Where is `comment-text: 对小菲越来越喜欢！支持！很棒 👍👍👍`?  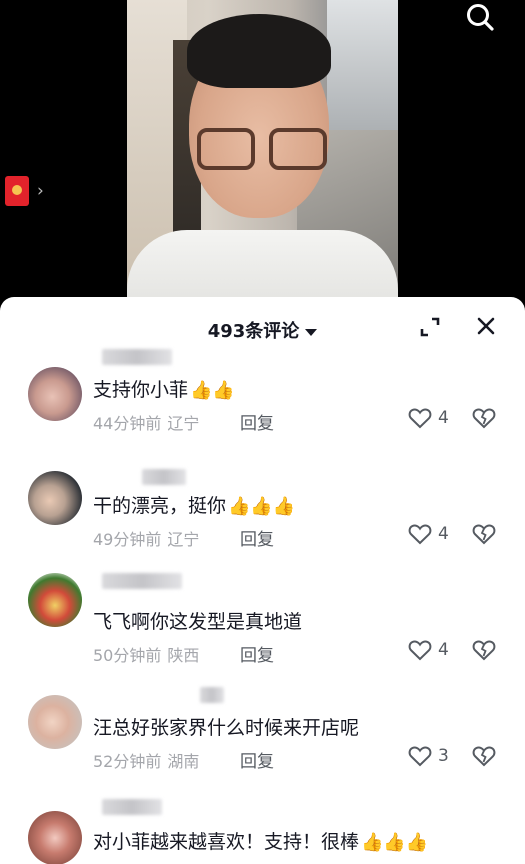 comment-text: 对小菲越来越喜欢！支持！很棒 👍👍👍 is located at coordinates (260, 840).